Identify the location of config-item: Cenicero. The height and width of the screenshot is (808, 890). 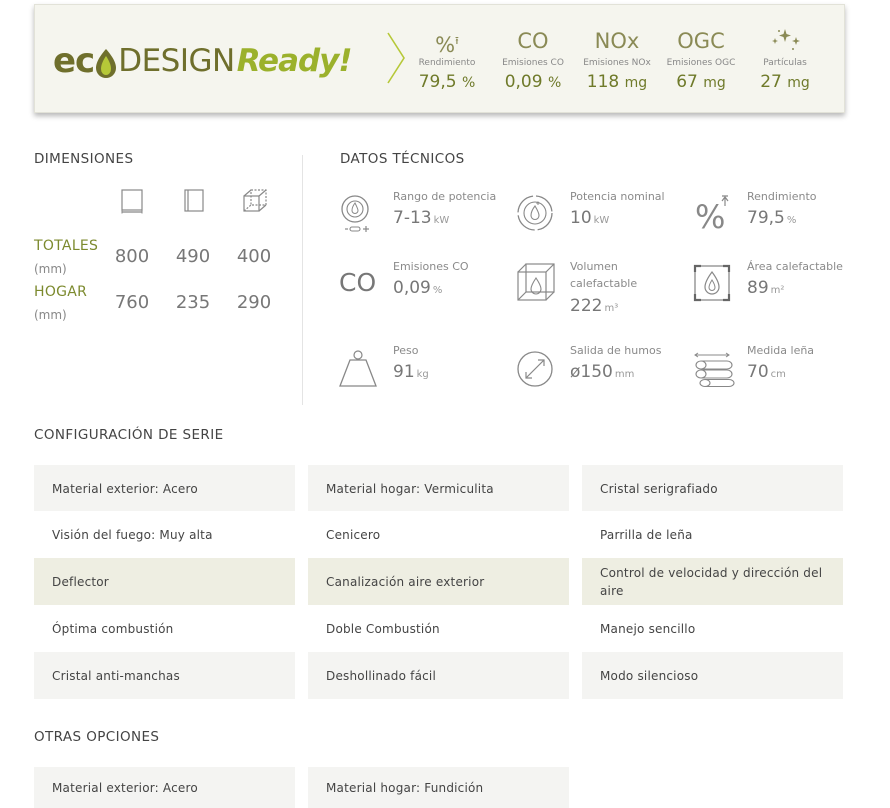
(438, 534).